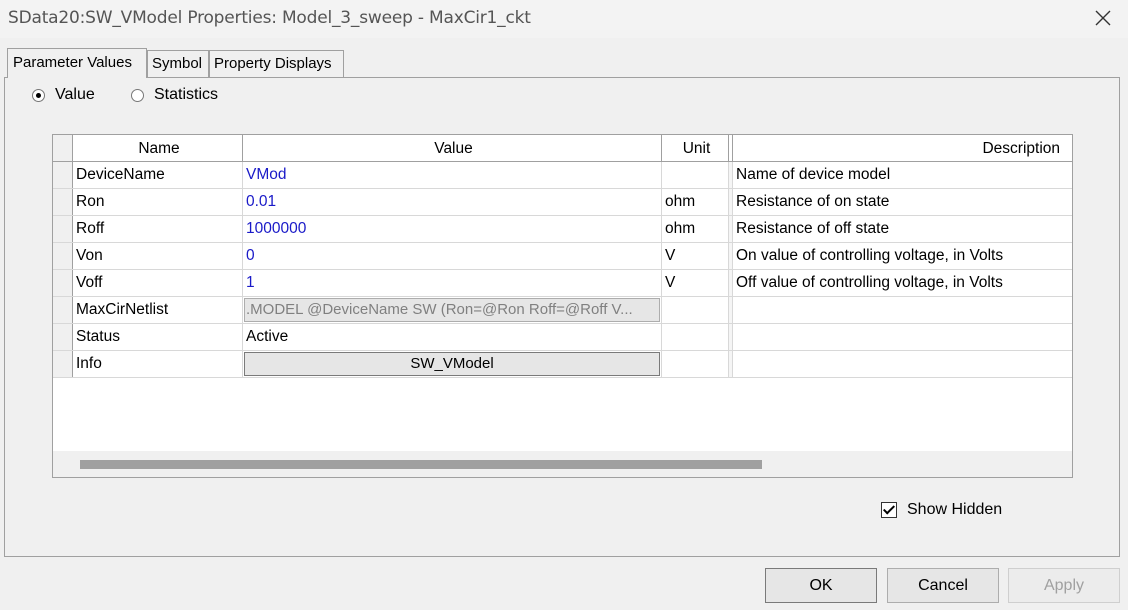 The image size is (1128, 610). I want to click on info-button: SW_VModel, so click(452, 364).